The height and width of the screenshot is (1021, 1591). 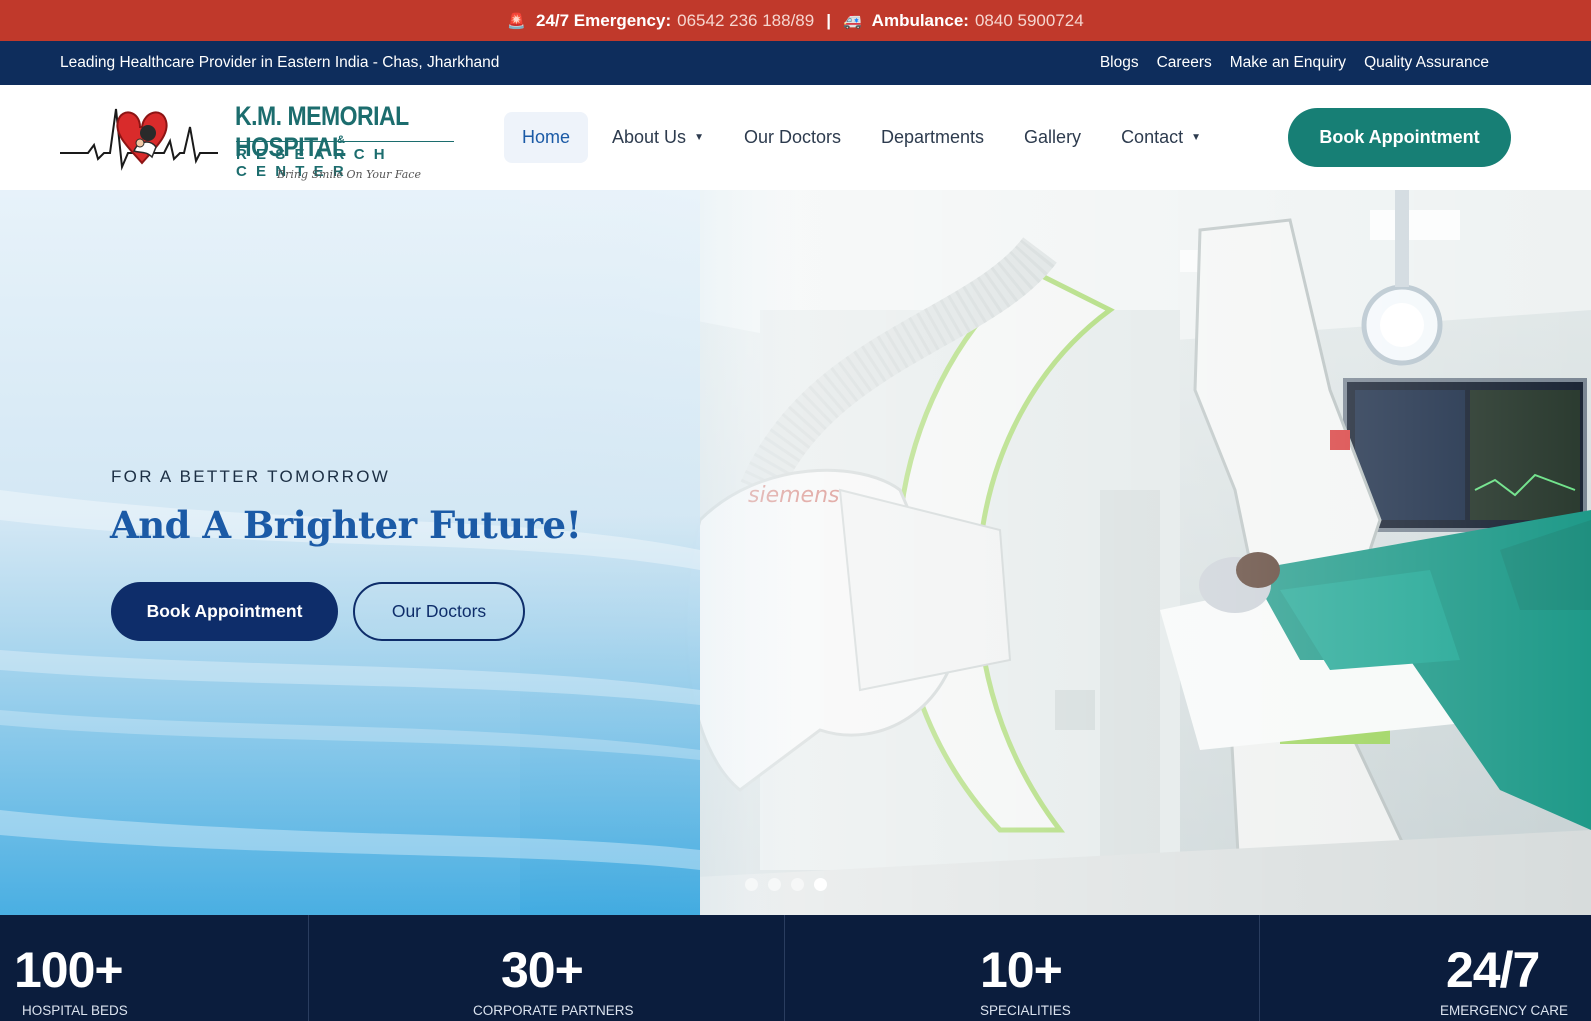 I want to click on stat-value: 30+, so click(x=542, y=970).